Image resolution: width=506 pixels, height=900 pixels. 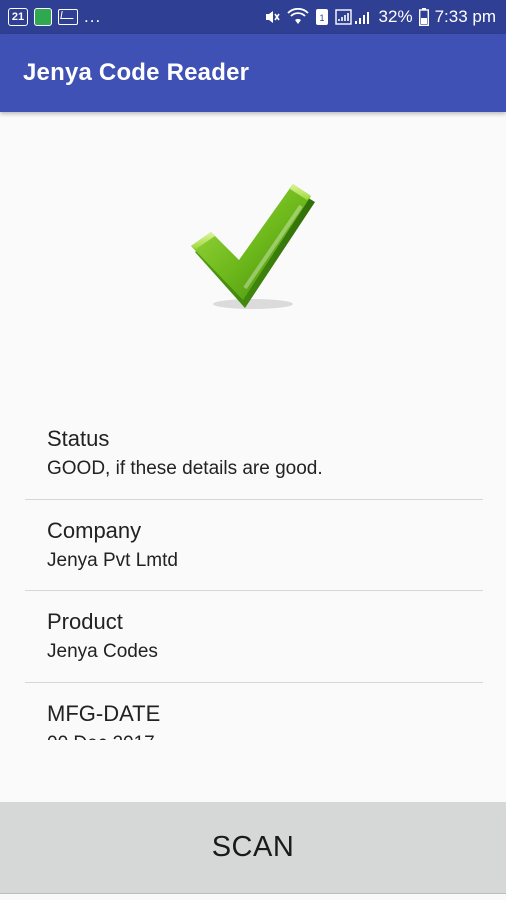 I want to click on app-title: Jenya Code Reader, so click(x=136, y=72).